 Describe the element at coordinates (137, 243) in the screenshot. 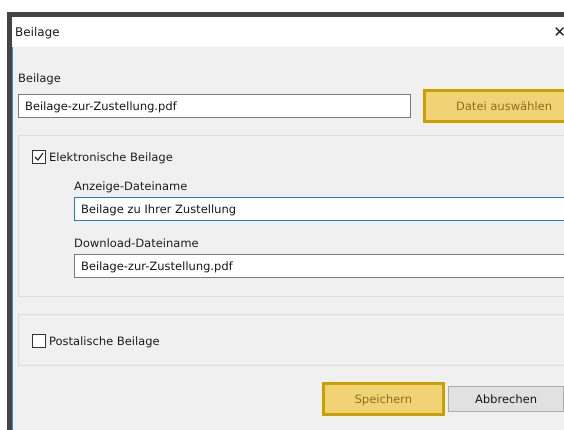

I see `field-label: Download-Dateiname` at that location.